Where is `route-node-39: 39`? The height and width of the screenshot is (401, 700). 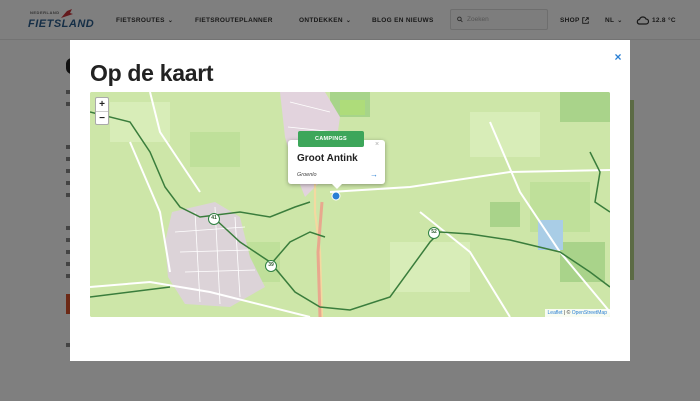 route-node-39: 39 is located at coordinates (271, 266).